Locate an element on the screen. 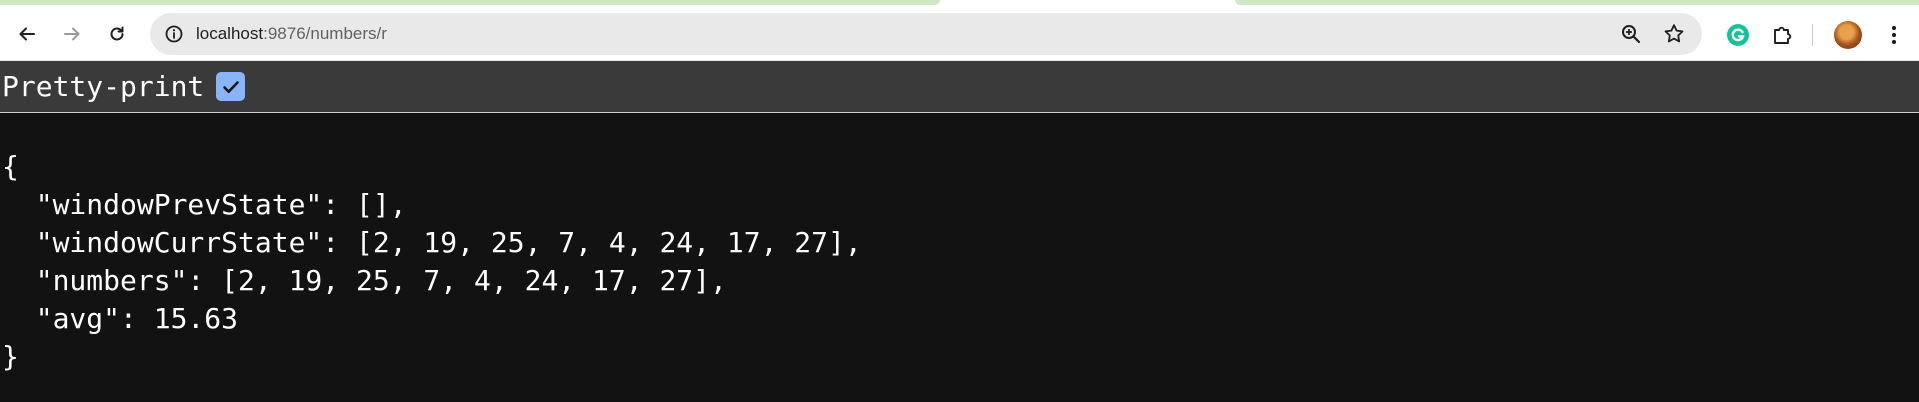  arrow-left-icon is located at coordinates (27, 34).